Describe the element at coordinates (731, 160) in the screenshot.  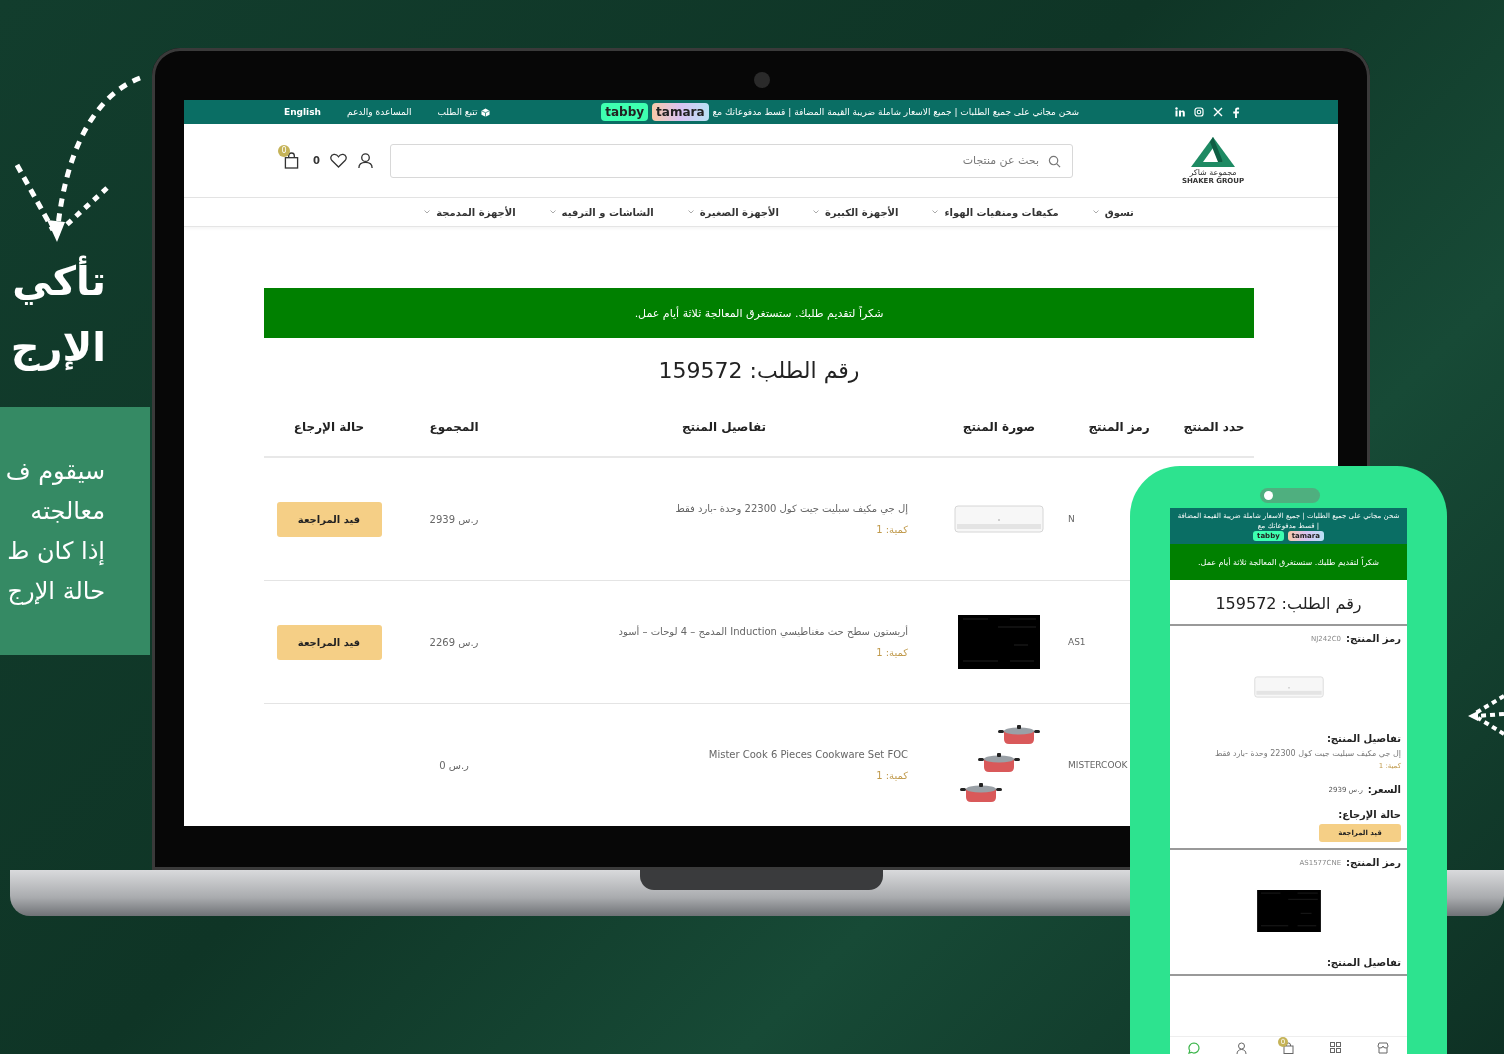
I see `search-field: بحث عن منتجات` at that location.